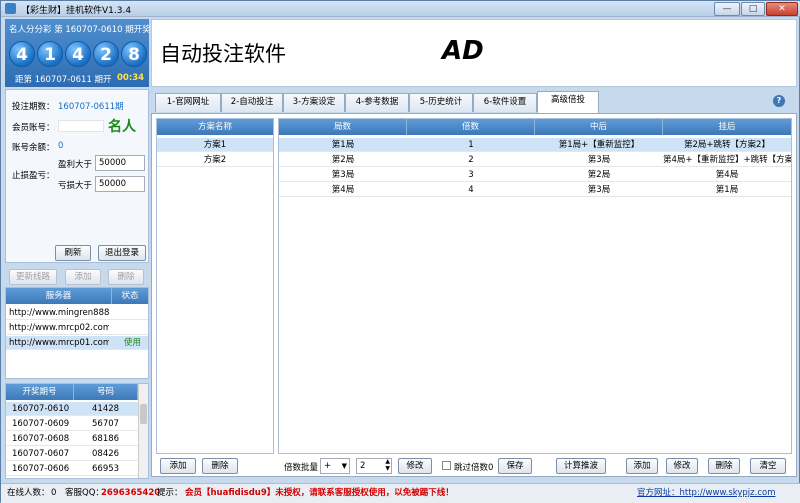 Image resolution: width=800 pixels, height=503 pixels. I want to click on server-row: http://www.mingren888.cn, so click(77, 313).